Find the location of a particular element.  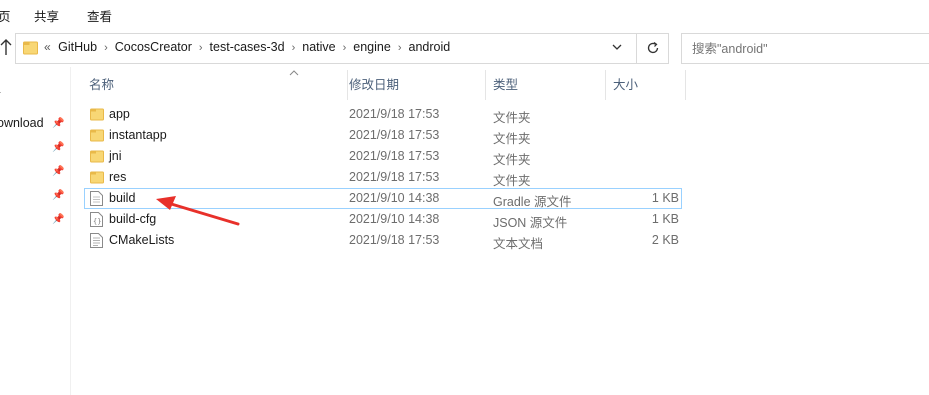

file-type: JSON 源文件 is located at coordinates (530, 223).